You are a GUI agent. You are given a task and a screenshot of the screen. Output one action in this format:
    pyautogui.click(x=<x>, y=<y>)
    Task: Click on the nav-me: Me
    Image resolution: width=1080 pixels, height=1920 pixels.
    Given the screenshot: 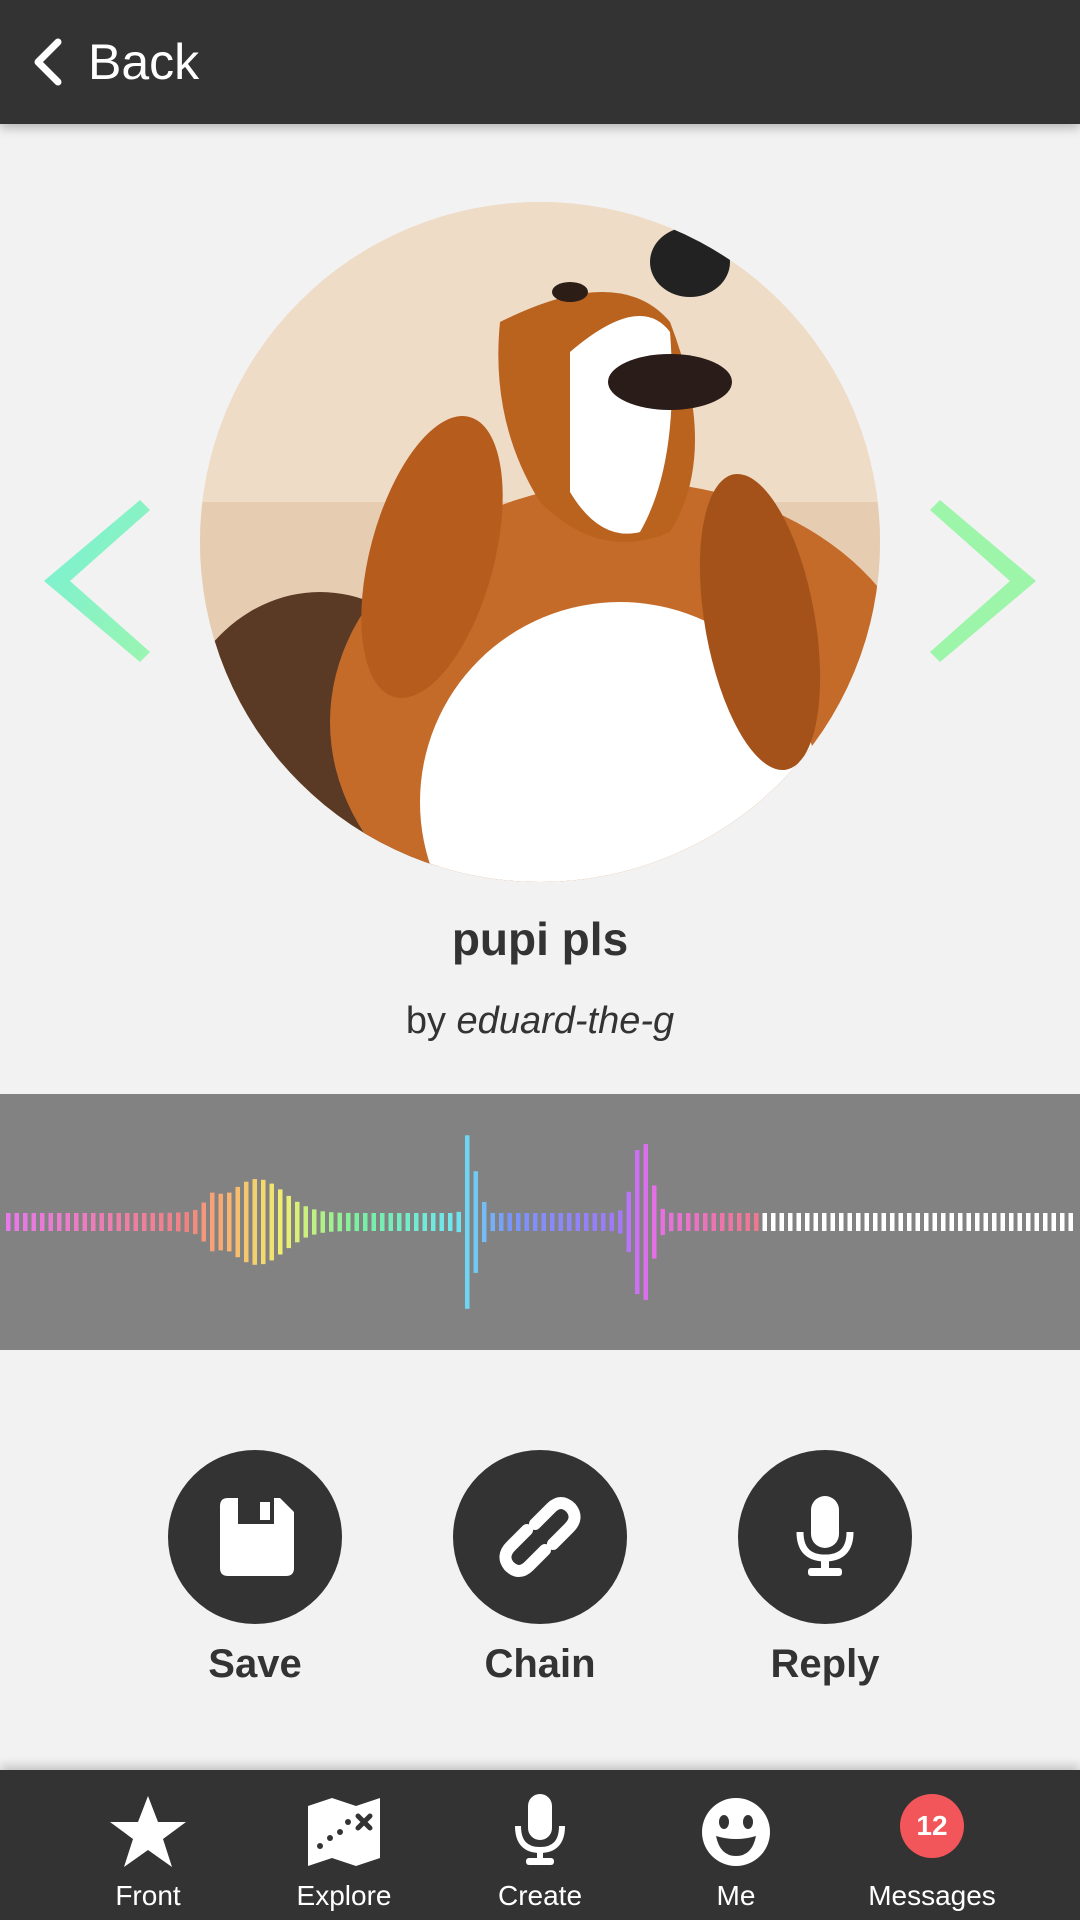 What is the action you would take?
    pyautogui.click(x=736, y=1845)
    